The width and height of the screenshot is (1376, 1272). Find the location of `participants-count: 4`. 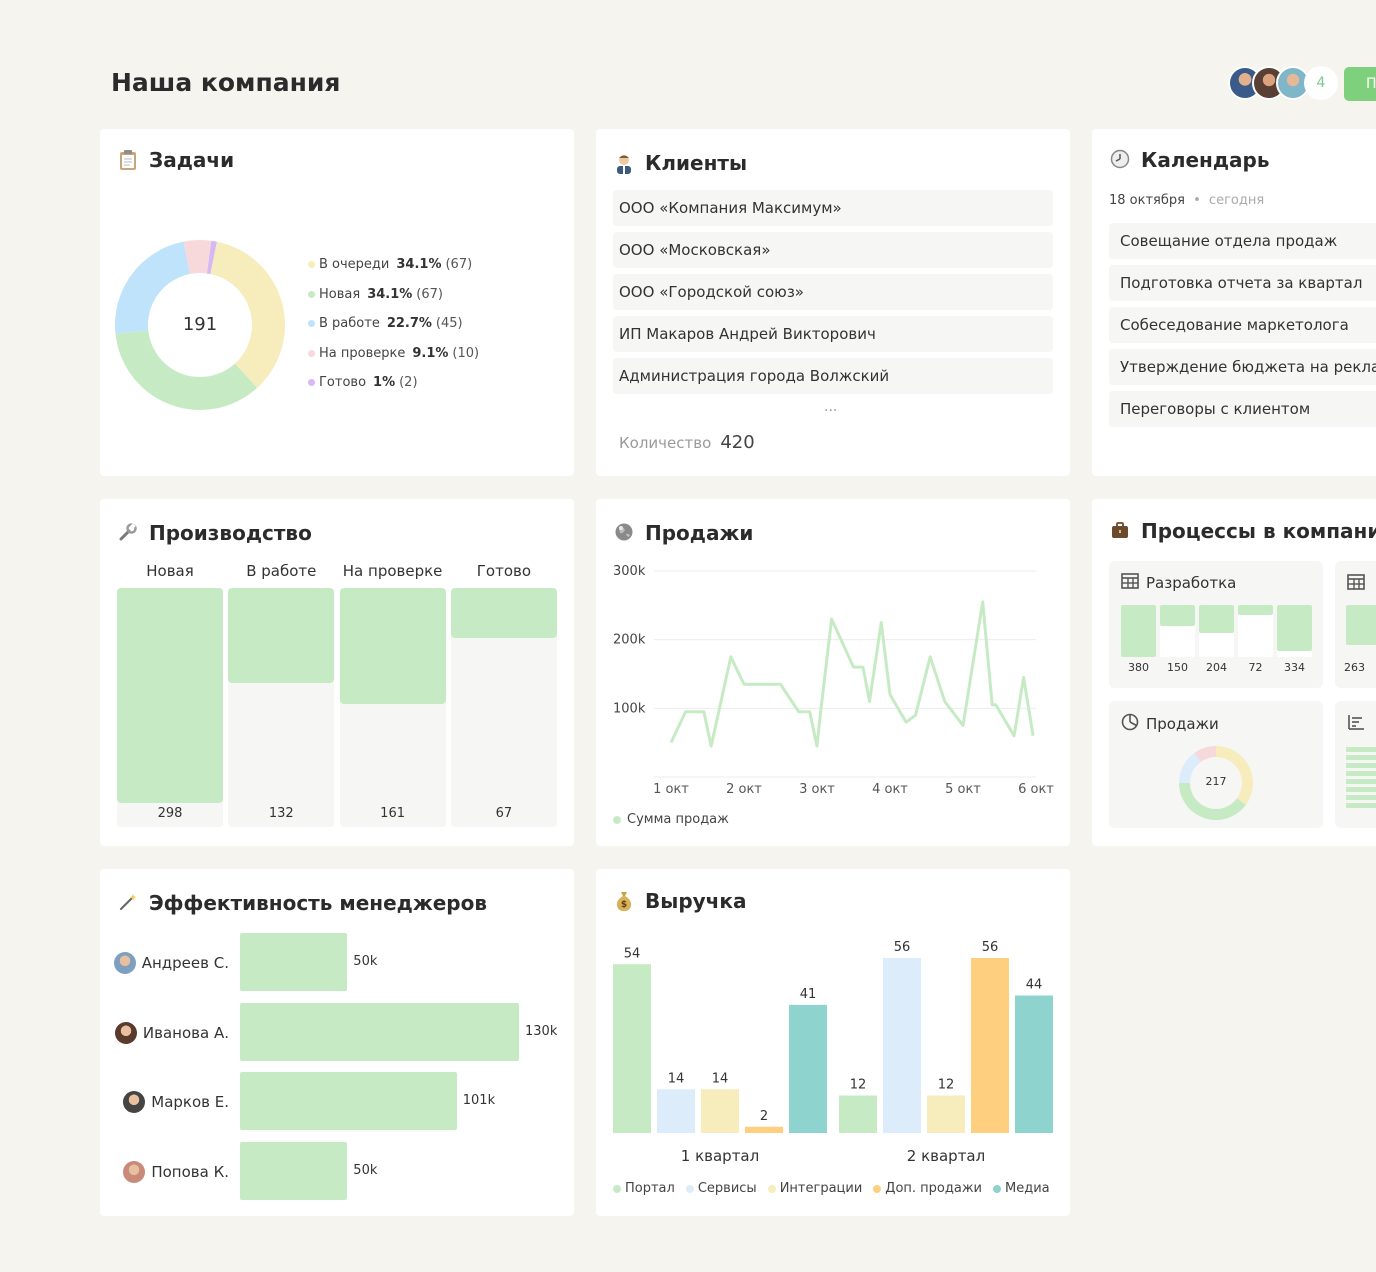

participants-count: 4 is located at coordinates (1321, 83).